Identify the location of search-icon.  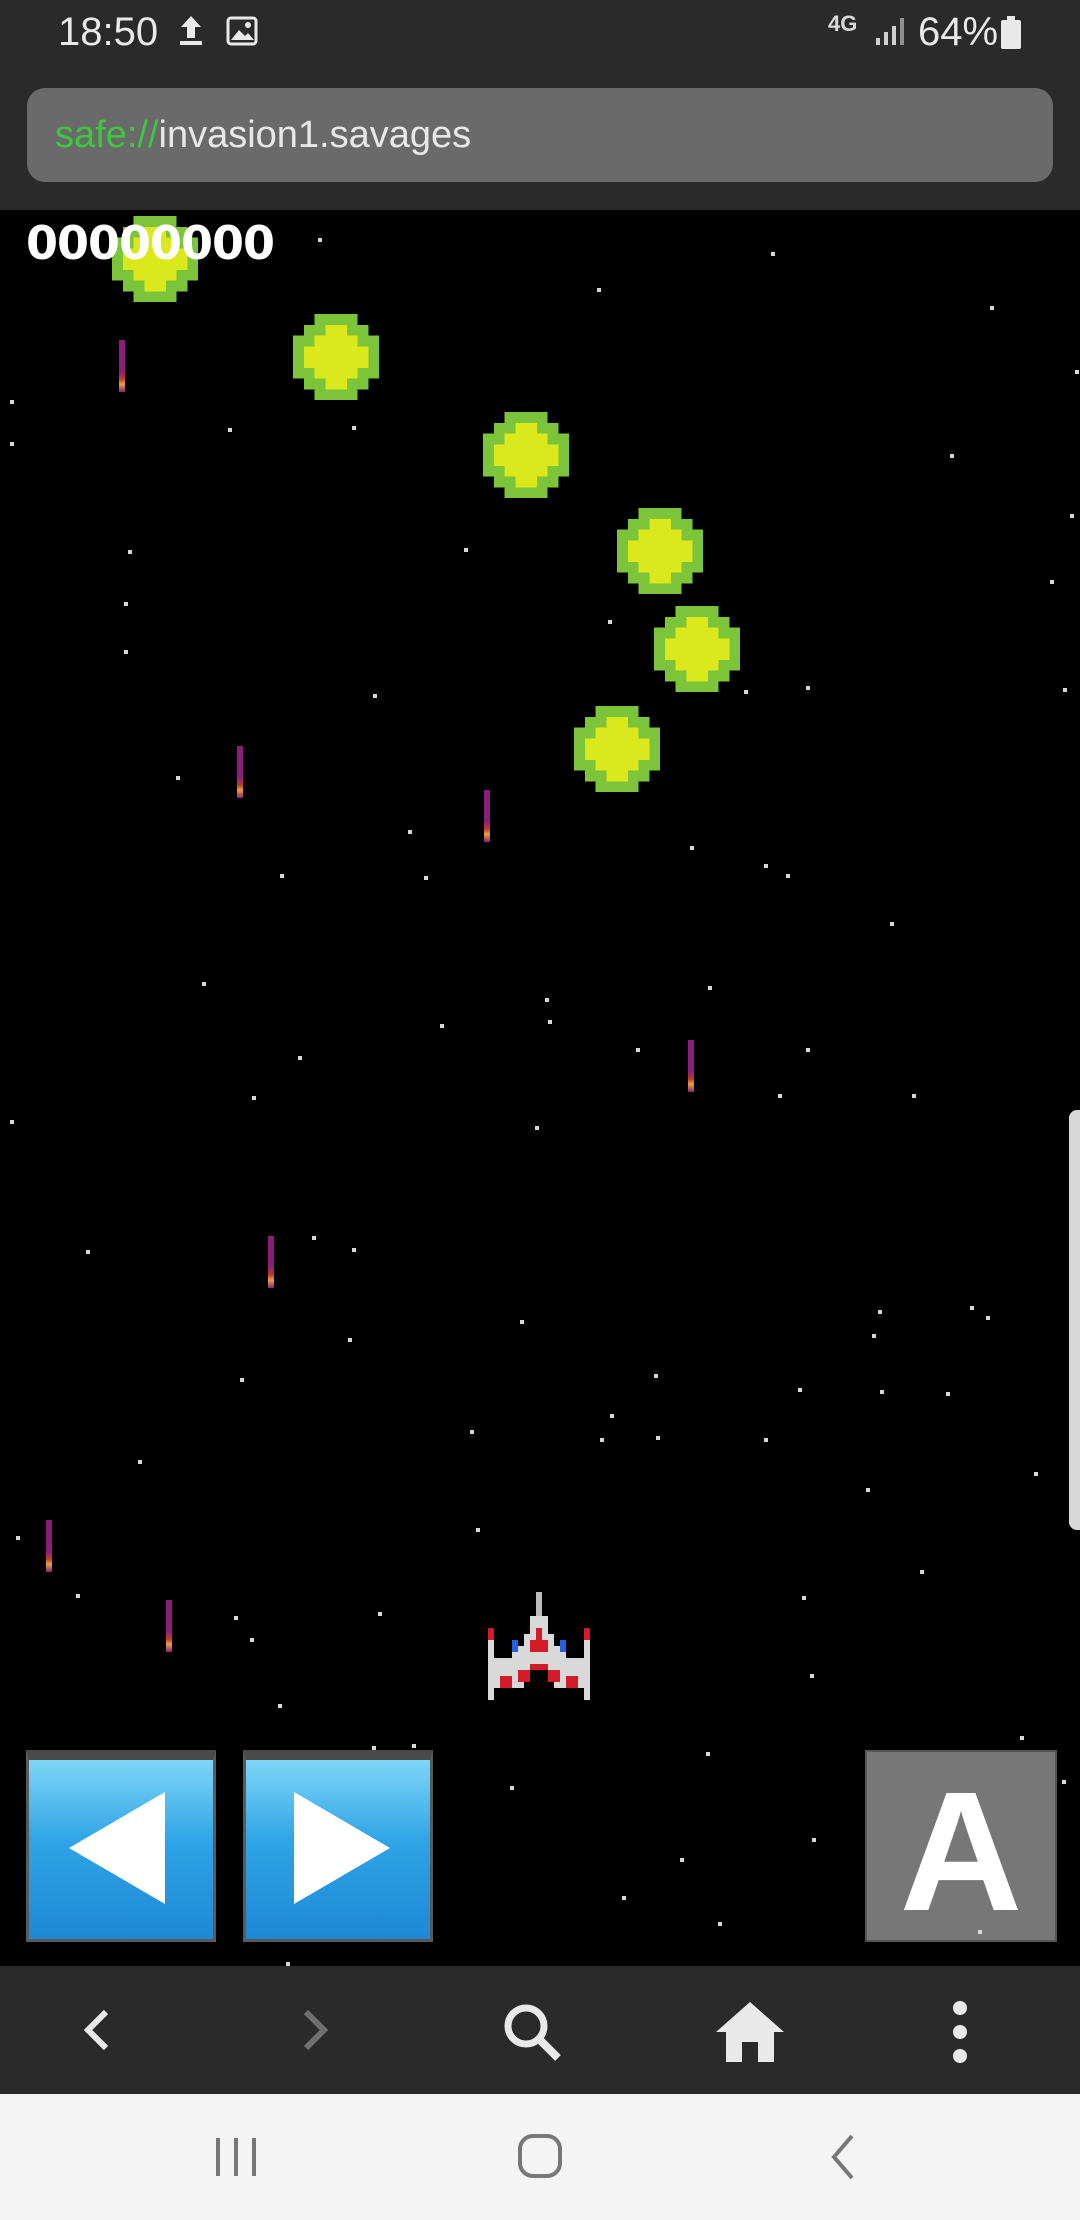
(532, 2032).